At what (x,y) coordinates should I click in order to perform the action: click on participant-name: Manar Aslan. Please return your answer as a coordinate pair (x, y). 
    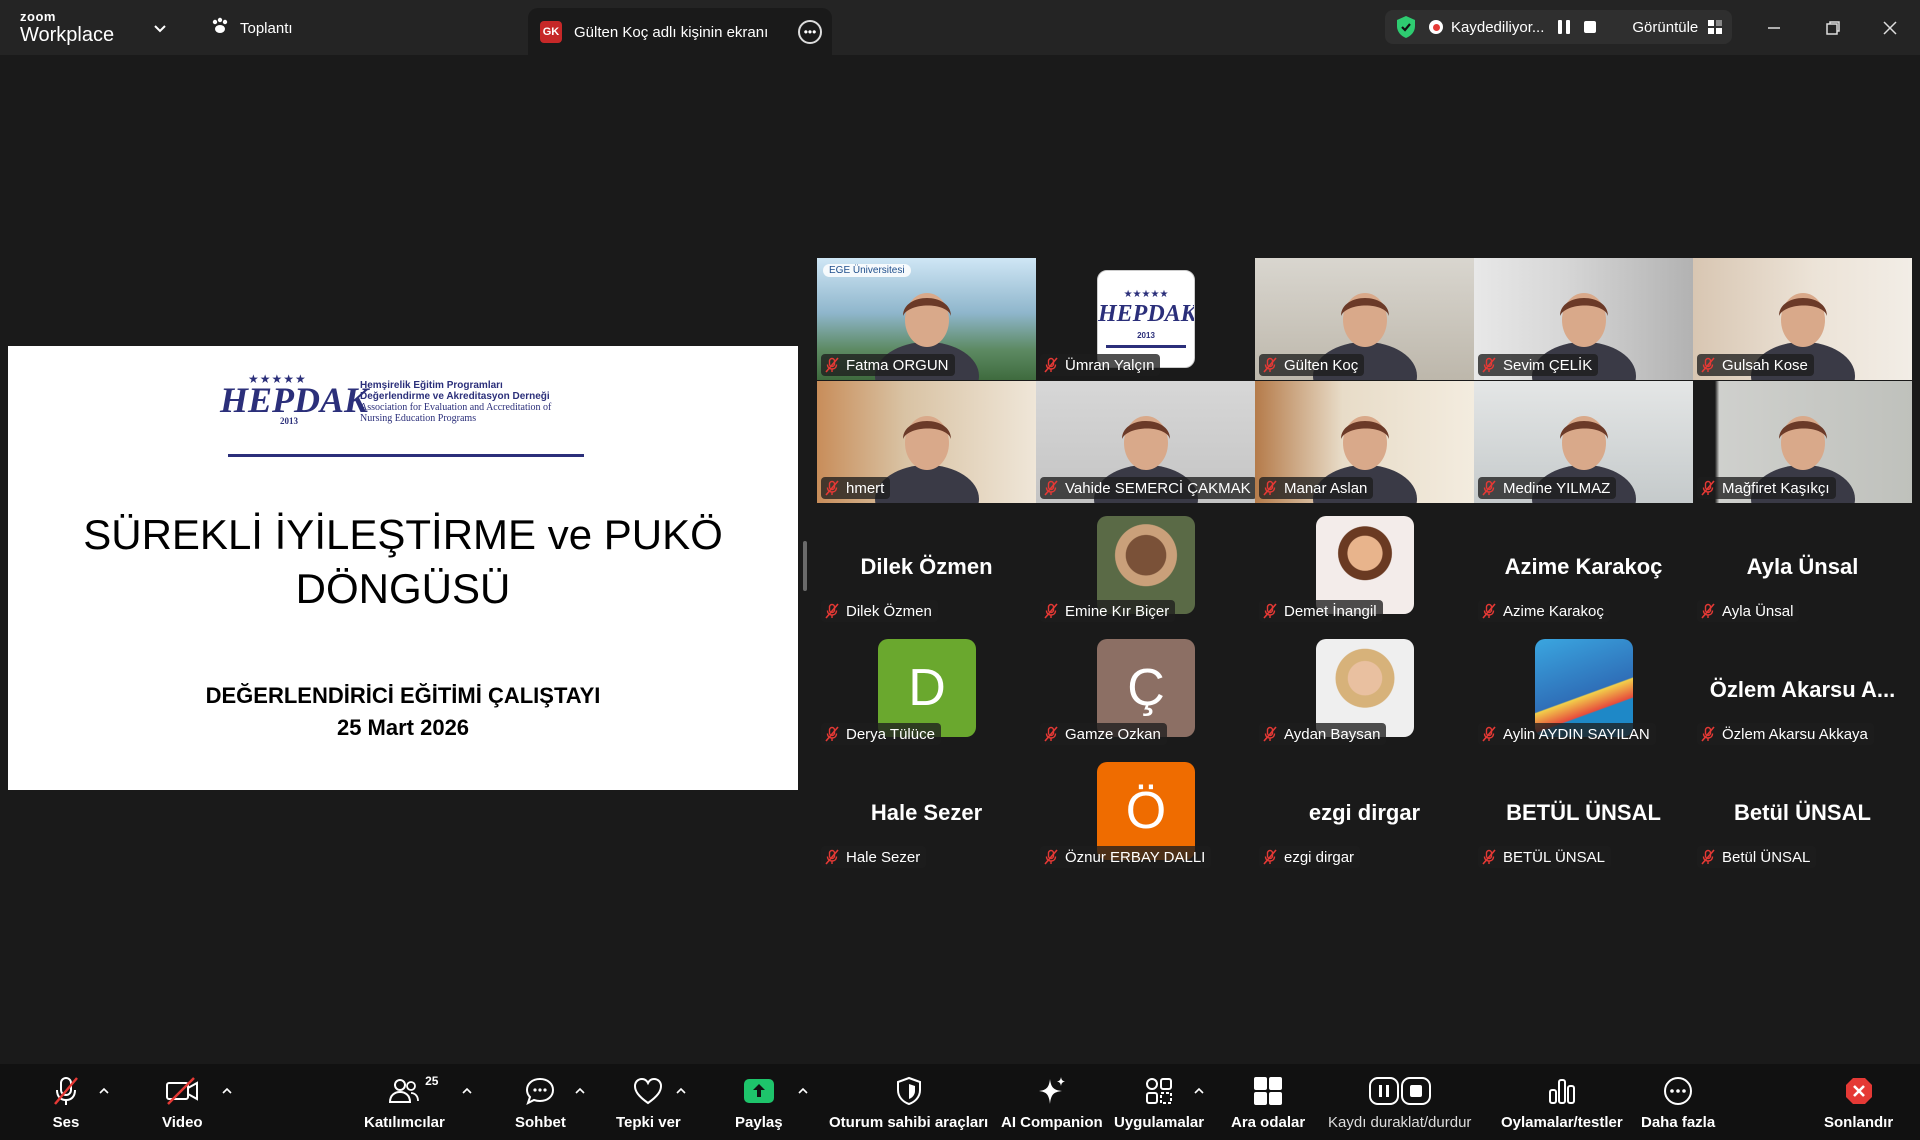
    Looking at the image, I should click on (1326, 488).